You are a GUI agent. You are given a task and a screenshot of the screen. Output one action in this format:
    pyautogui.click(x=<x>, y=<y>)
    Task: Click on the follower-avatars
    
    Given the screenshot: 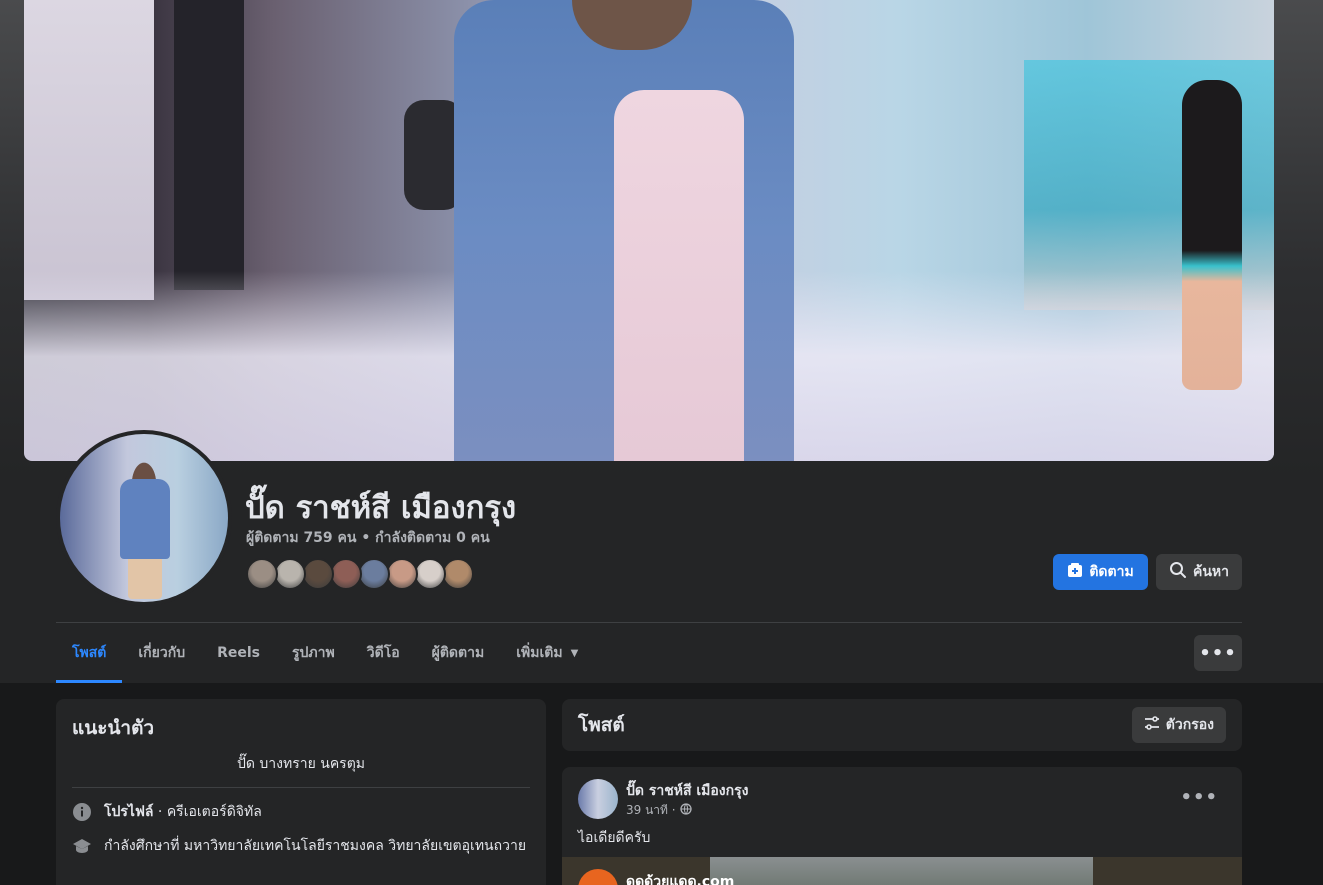 What is the action you would take?
    pyautogui.click(x=360, y=574)
    